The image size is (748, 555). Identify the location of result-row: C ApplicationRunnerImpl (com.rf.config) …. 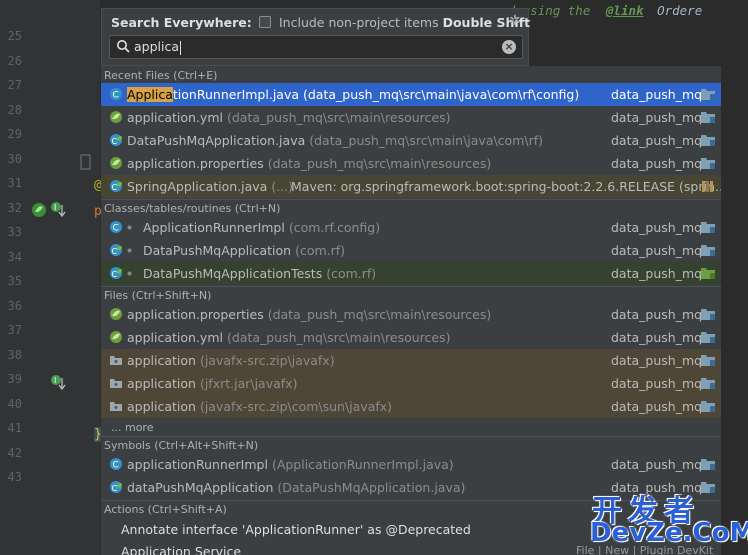
(411, 227).